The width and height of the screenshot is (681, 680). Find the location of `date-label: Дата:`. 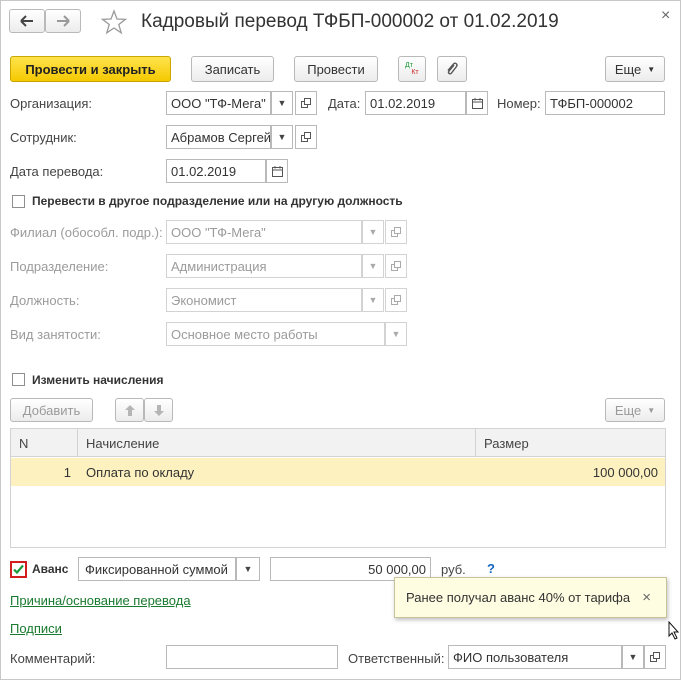

date-label: Дата: is located at coordinates (344, 103).